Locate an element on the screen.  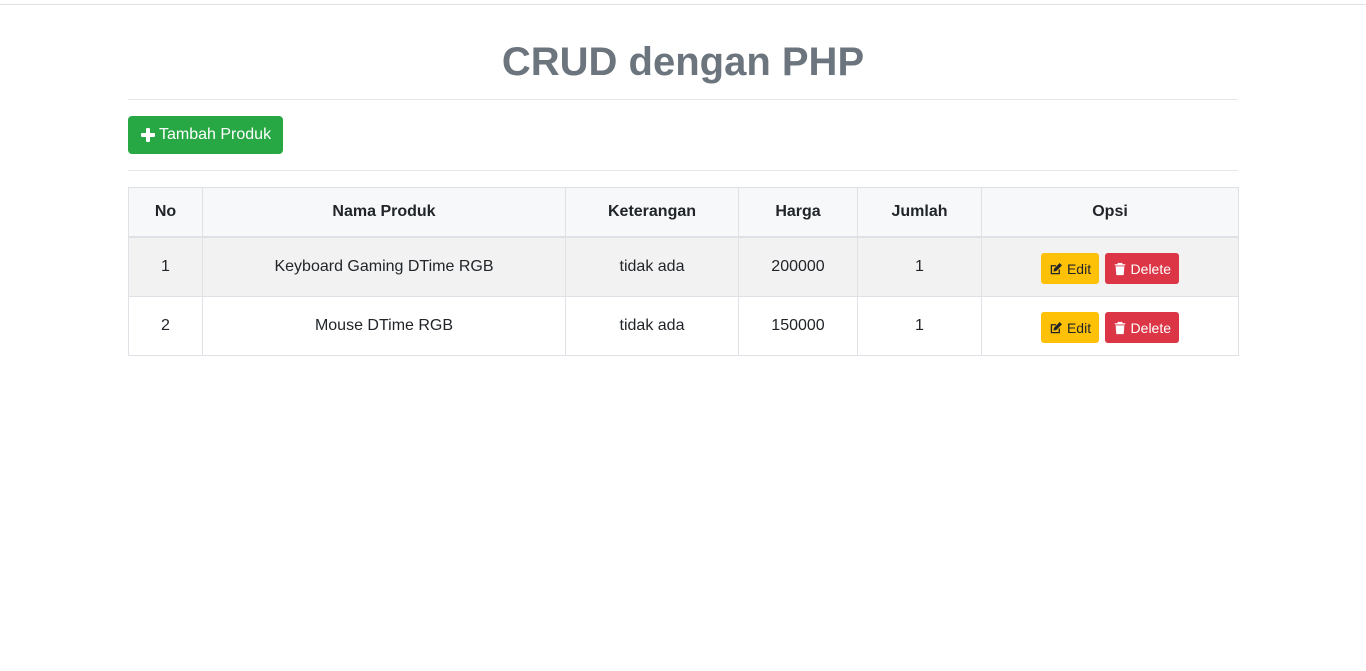
page-title: CRUD dengan PHP is located at coordinates (683, 62).